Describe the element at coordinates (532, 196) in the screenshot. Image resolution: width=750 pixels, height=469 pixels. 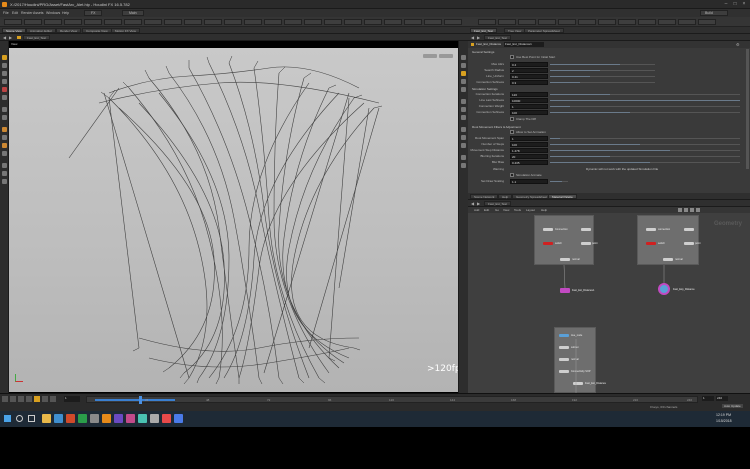
I see `tab-geometry-spreadsheet: Geometry Spreadsheet` at that location.